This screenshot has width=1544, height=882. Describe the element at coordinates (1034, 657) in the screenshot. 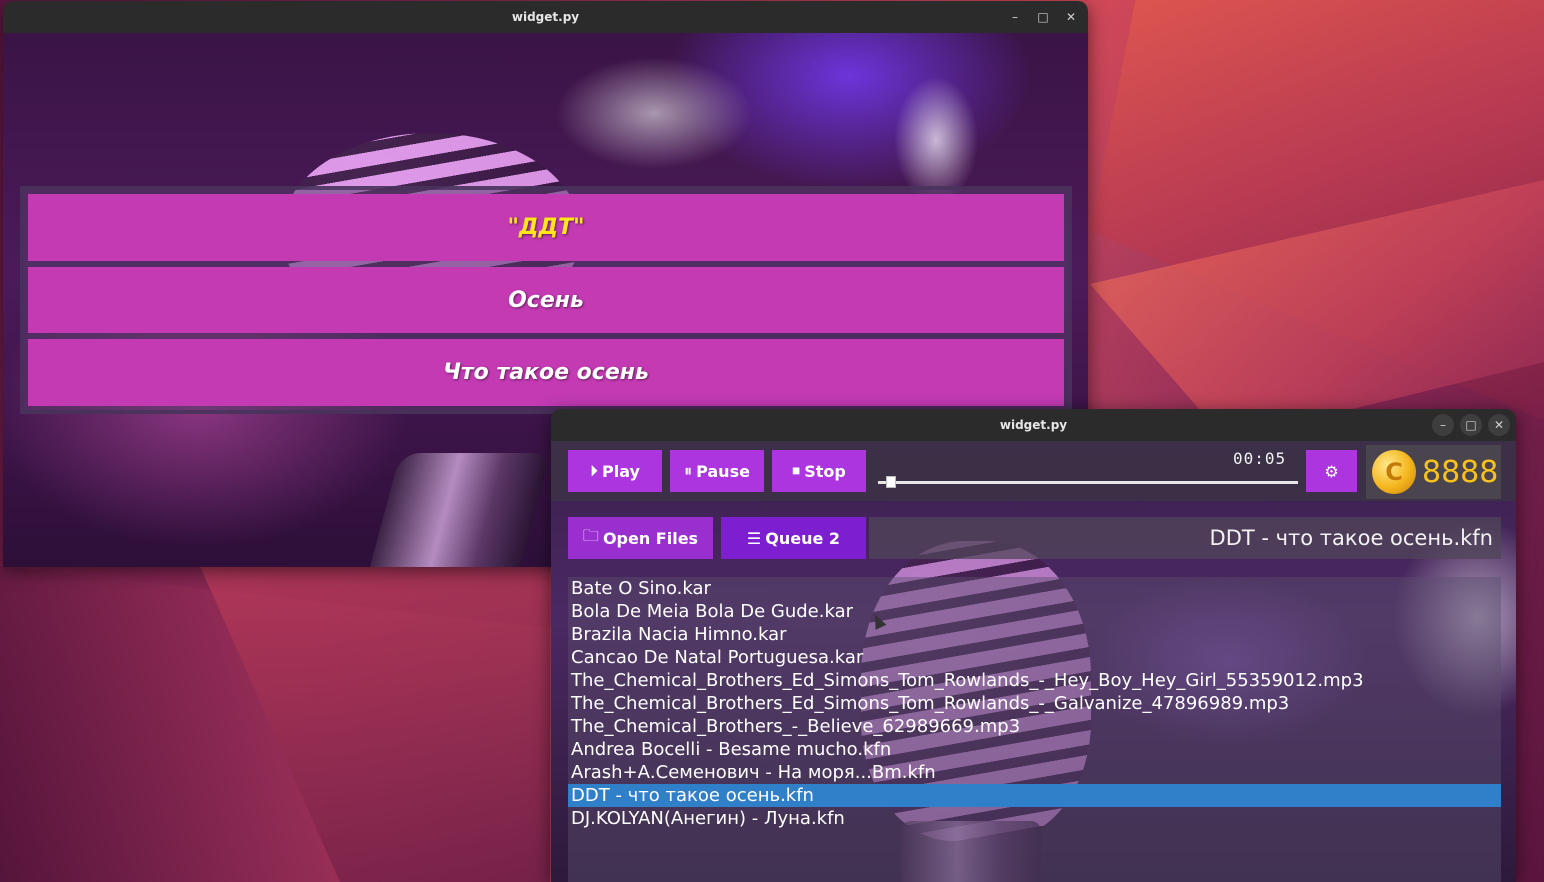

I see `playlist-item: Cancao De Natal Portuguesa.kar` at that location.